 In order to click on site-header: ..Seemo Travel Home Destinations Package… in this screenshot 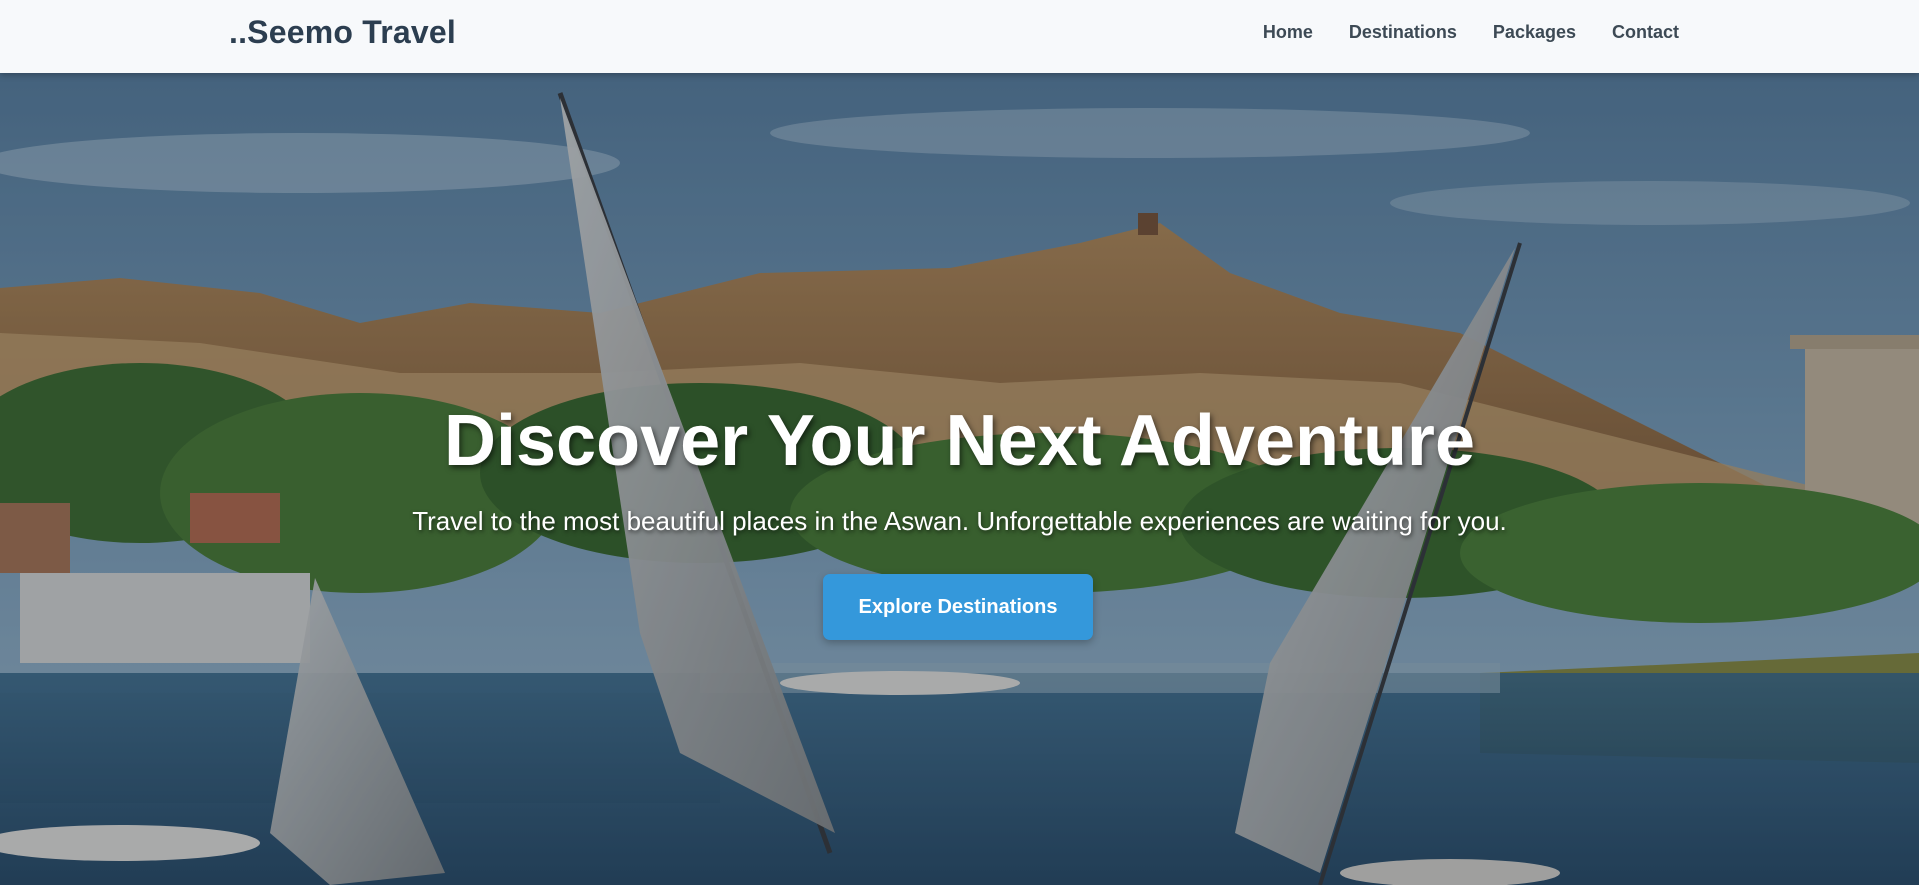, I will do `click(959, 36)`.